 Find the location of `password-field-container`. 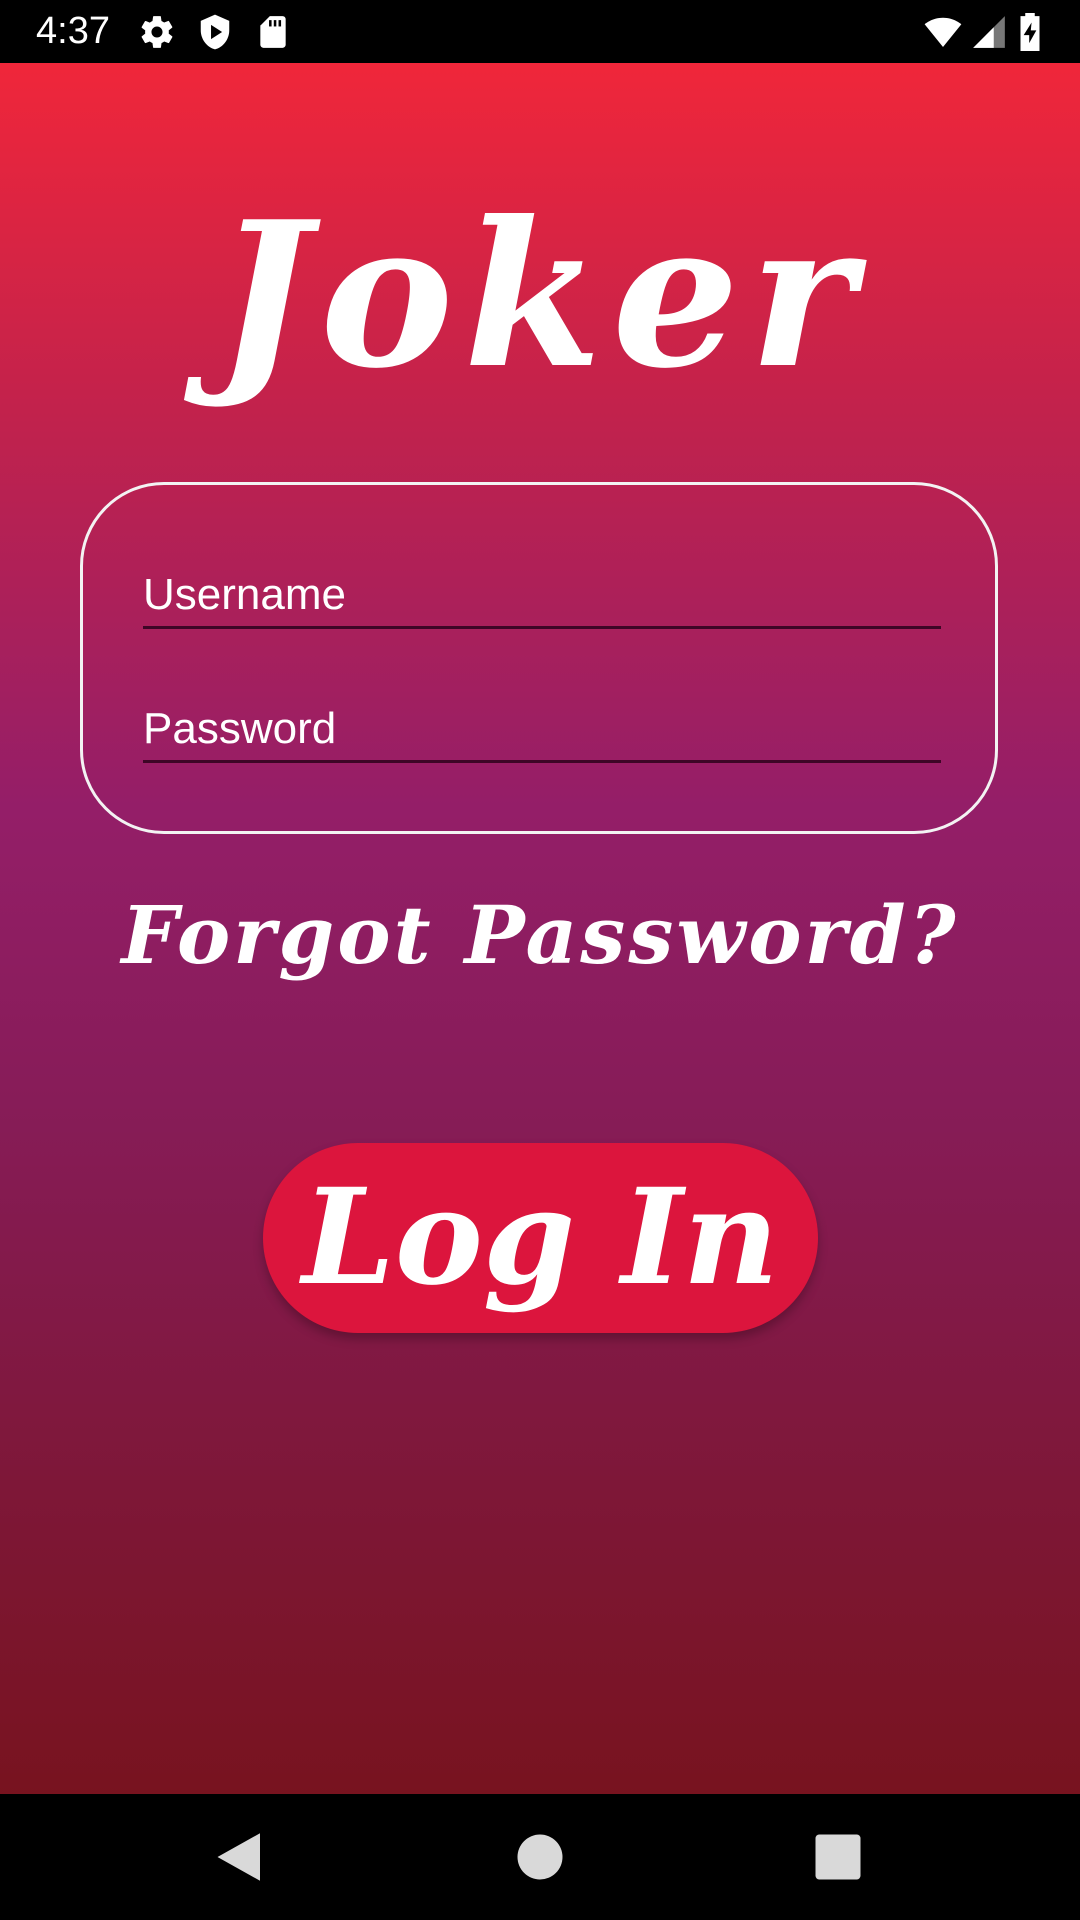

password-field-container is located at coordinates (542, 731).